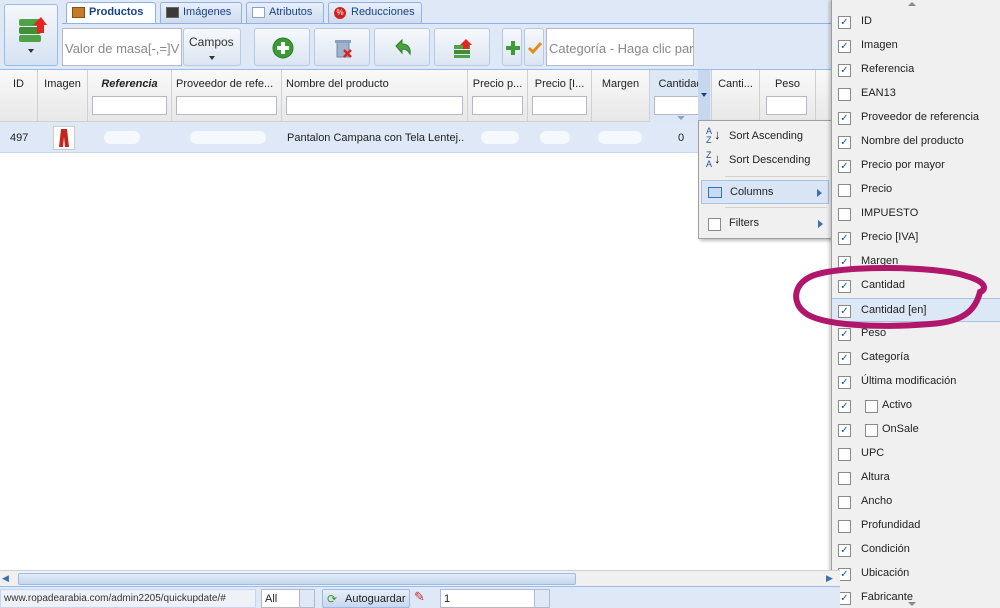 The height and width of the screenshot is (608, 1000). What do you see at coordinates (765, 161) in the screenshot?
I see `menu-item-sort-descending: ZA ↓ Sort Descending` at bounding box center [765, 161].